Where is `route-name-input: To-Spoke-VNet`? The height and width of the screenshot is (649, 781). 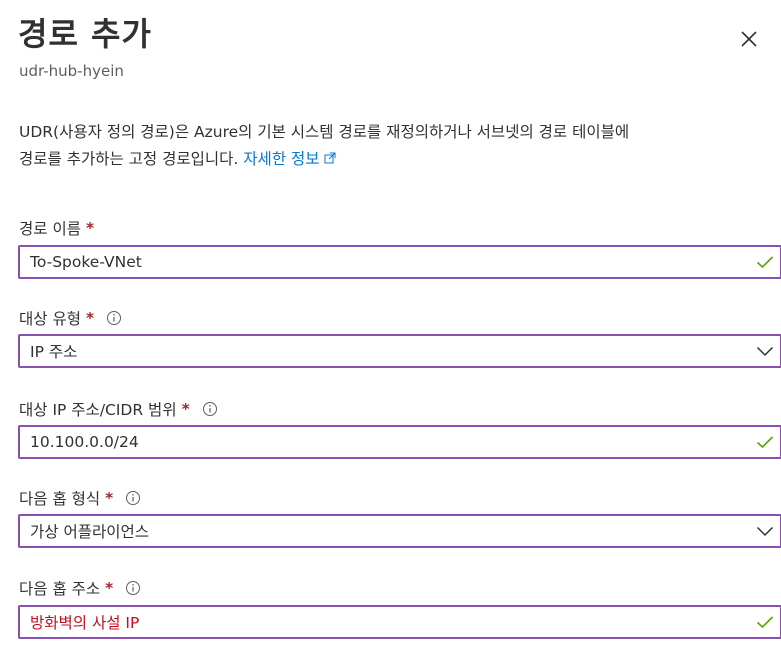
route-name-input: To-Spoke-VNet is located at coordinates (399, 262).